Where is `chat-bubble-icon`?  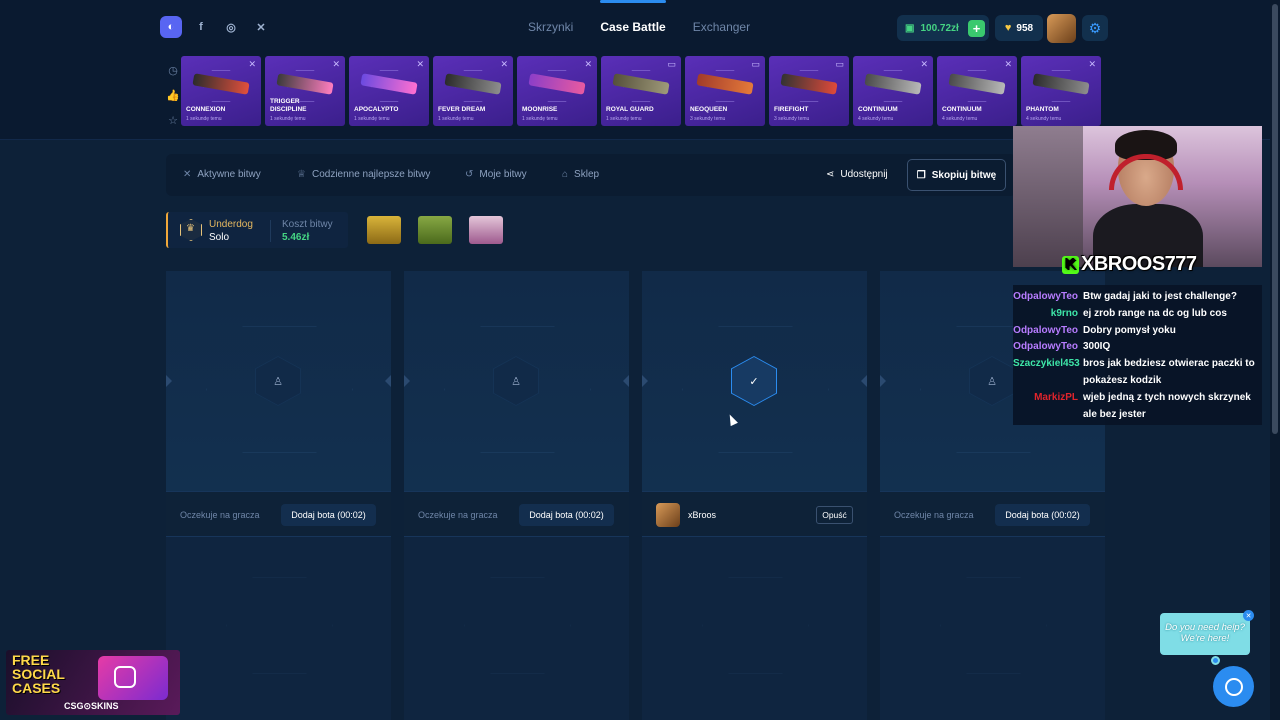
chat-bubble-icon is located at coordinates (1233, 686).